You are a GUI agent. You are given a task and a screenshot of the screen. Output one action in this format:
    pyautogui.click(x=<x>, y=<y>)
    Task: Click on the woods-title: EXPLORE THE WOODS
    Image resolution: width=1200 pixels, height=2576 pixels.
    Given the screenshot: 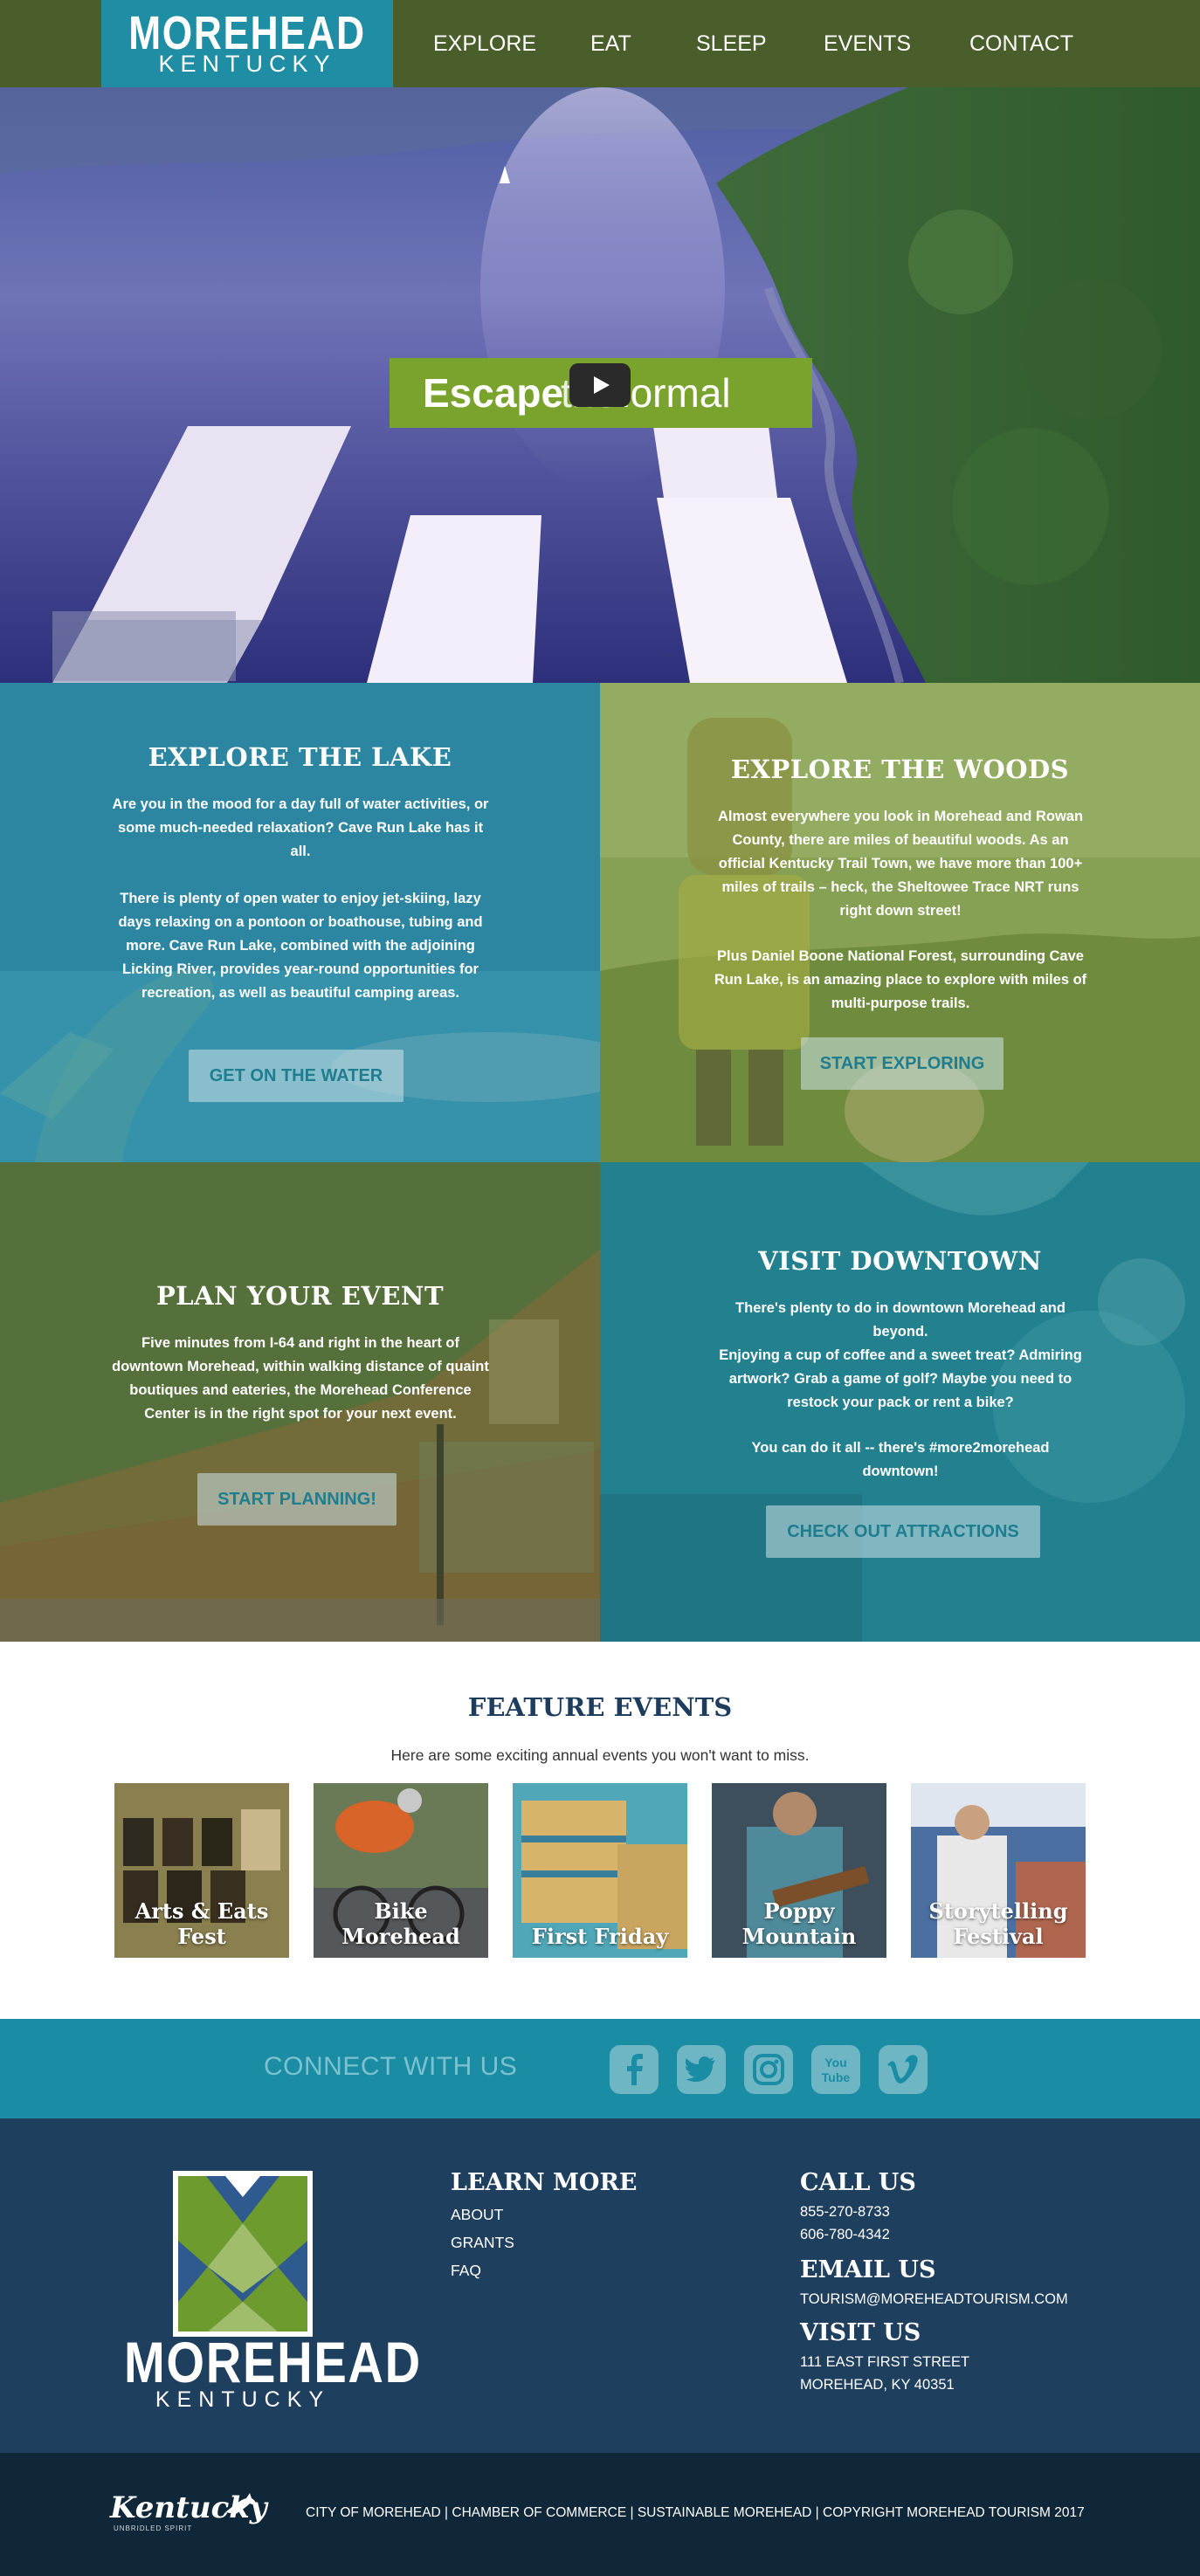 What is the action you would take?
    pyautogui.click(x=900, y=769)
    